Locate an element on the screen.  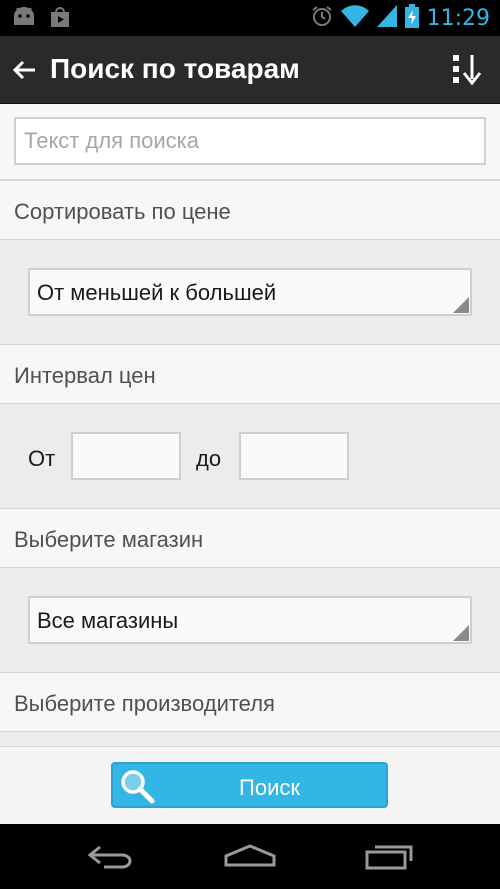
nav-back-button is located at coordinates (111, 856).